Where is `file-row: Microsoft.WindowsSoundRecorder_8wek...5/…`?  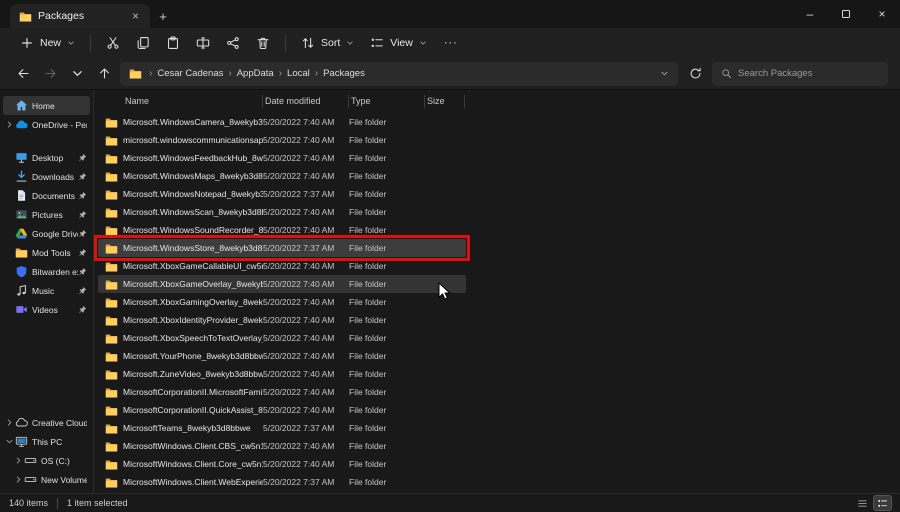 file-row: Microsoft.WindowsSoundRecorder_8wek...5/… is located at coordinates (282, 230).